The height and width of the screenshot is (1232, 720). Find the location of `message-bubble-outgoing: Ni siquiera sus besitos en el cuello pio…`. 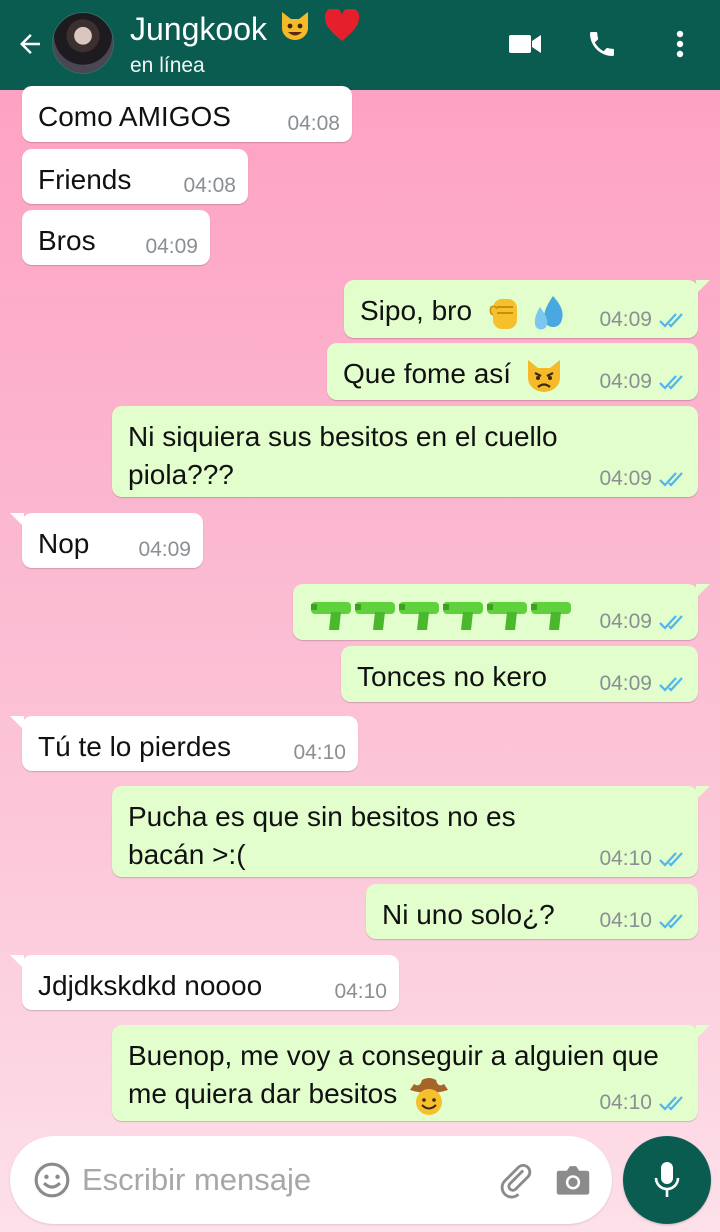

message-bubble-outgoing: Ni siquiera sus besitos en el cuello pio… is located at coordinates (405, 451).